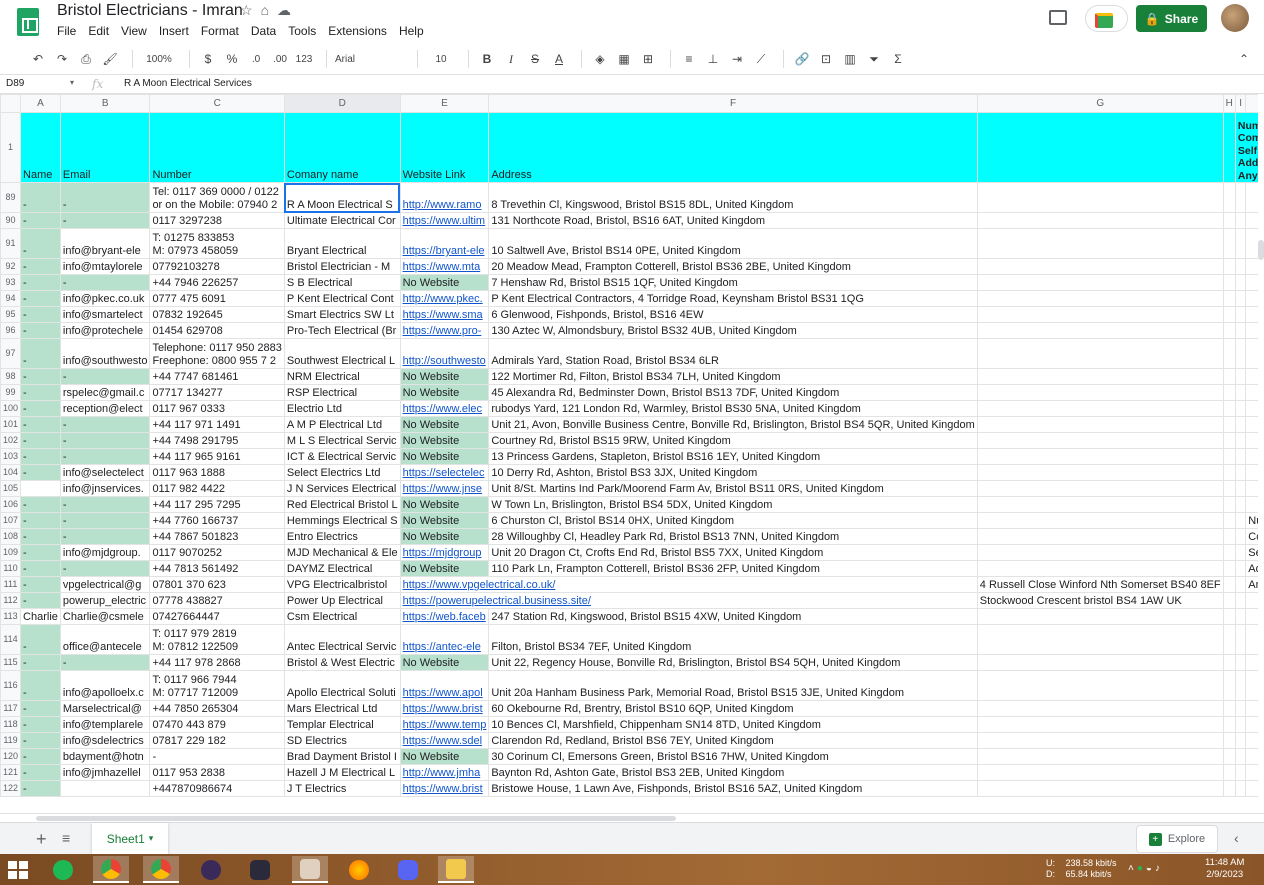 The height and width of the screenshot is (885, 1264). Describe the element at coordinates (411, 31) in the screenshot. I see `menu-item-help: Help` at that location.